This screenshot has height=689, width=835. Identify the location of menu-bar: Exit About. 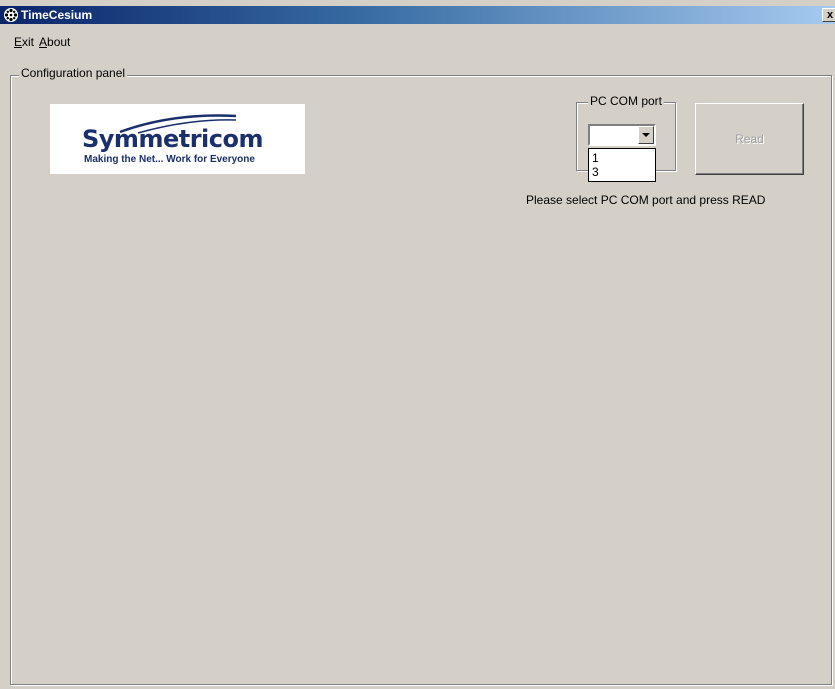
(417, 42).